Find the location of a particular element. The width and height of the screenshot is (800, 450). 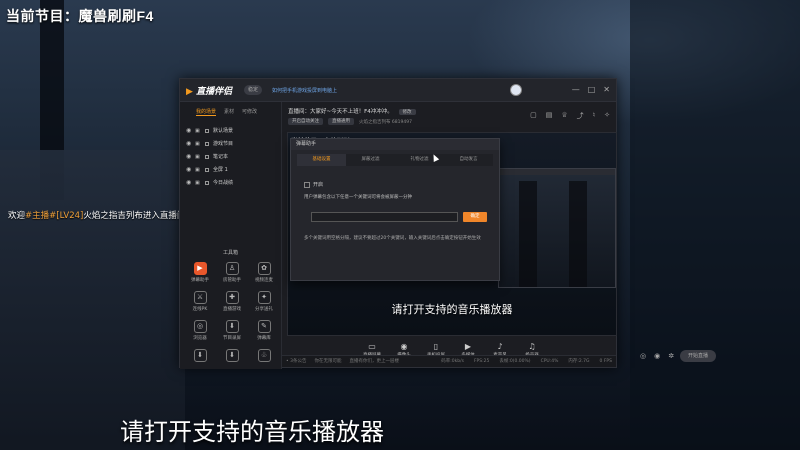

edit-notice-button: 修改 is located at coordinates (407, 112).